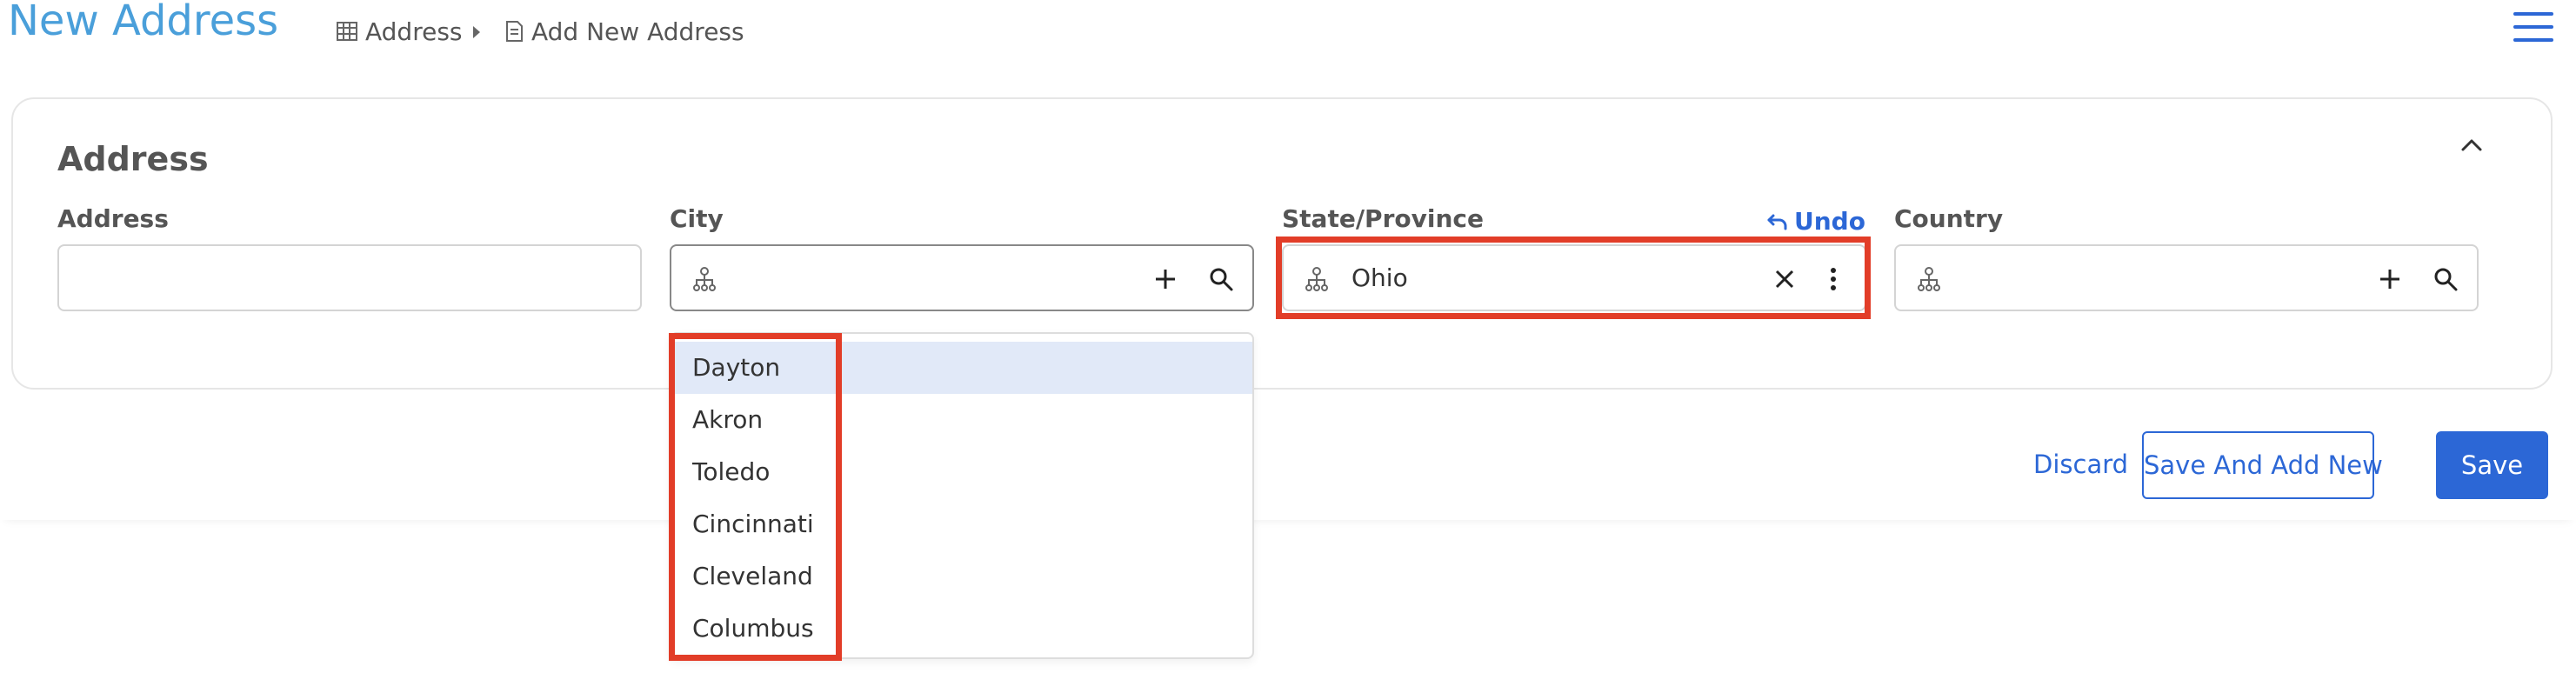 This screenshot has width=2576, height=673. Describe the element at coordinates (961, 524) in the screenshot. I see `city-option-cincinnati: Cincinnati` at that location.